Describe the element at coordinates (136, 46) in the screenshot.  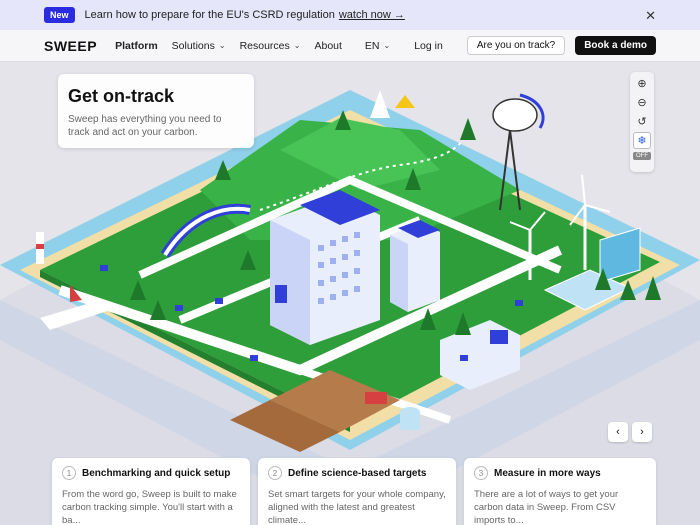
I see `nav-platform: Platform` at that location.